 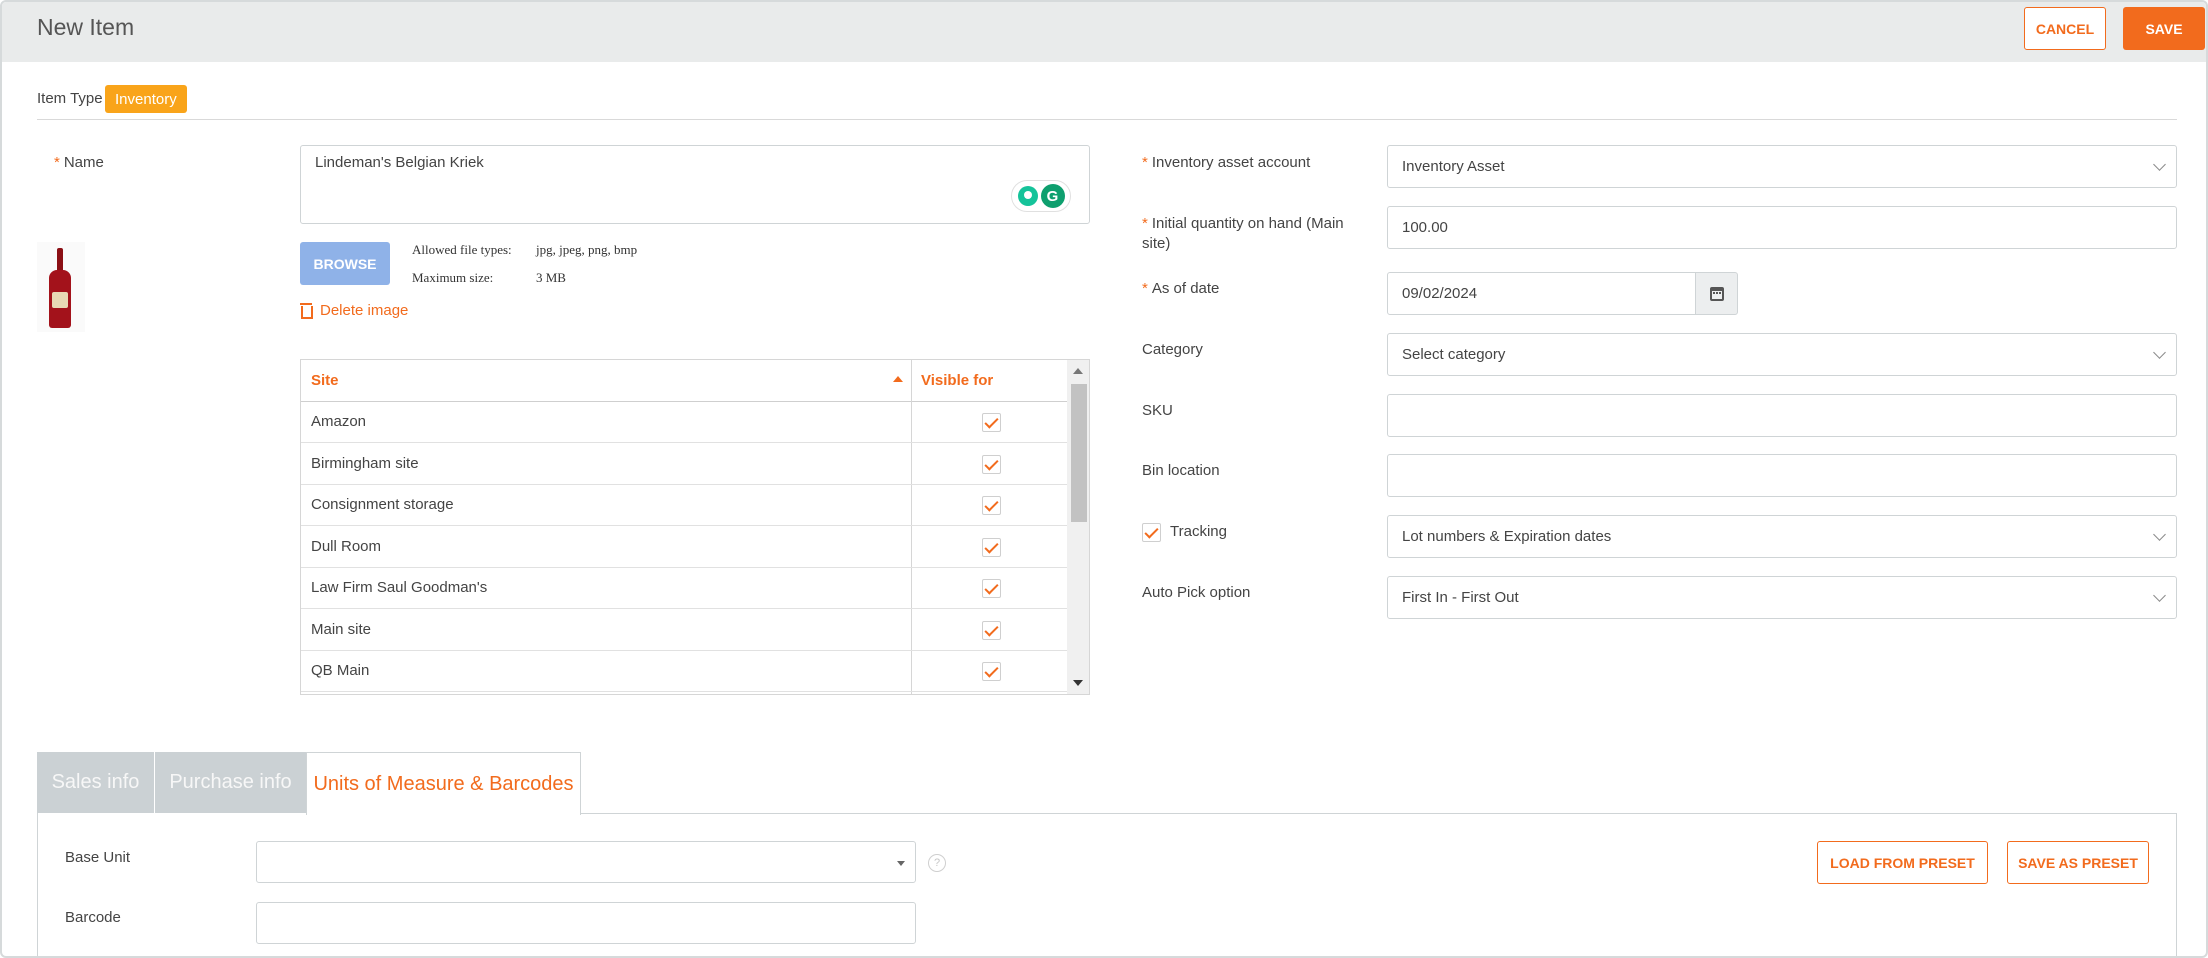 What do you see at coordinates (146, 99) in the screenshot?
I see `item-type-badge: Inventory` at bounding box center [146, 99].